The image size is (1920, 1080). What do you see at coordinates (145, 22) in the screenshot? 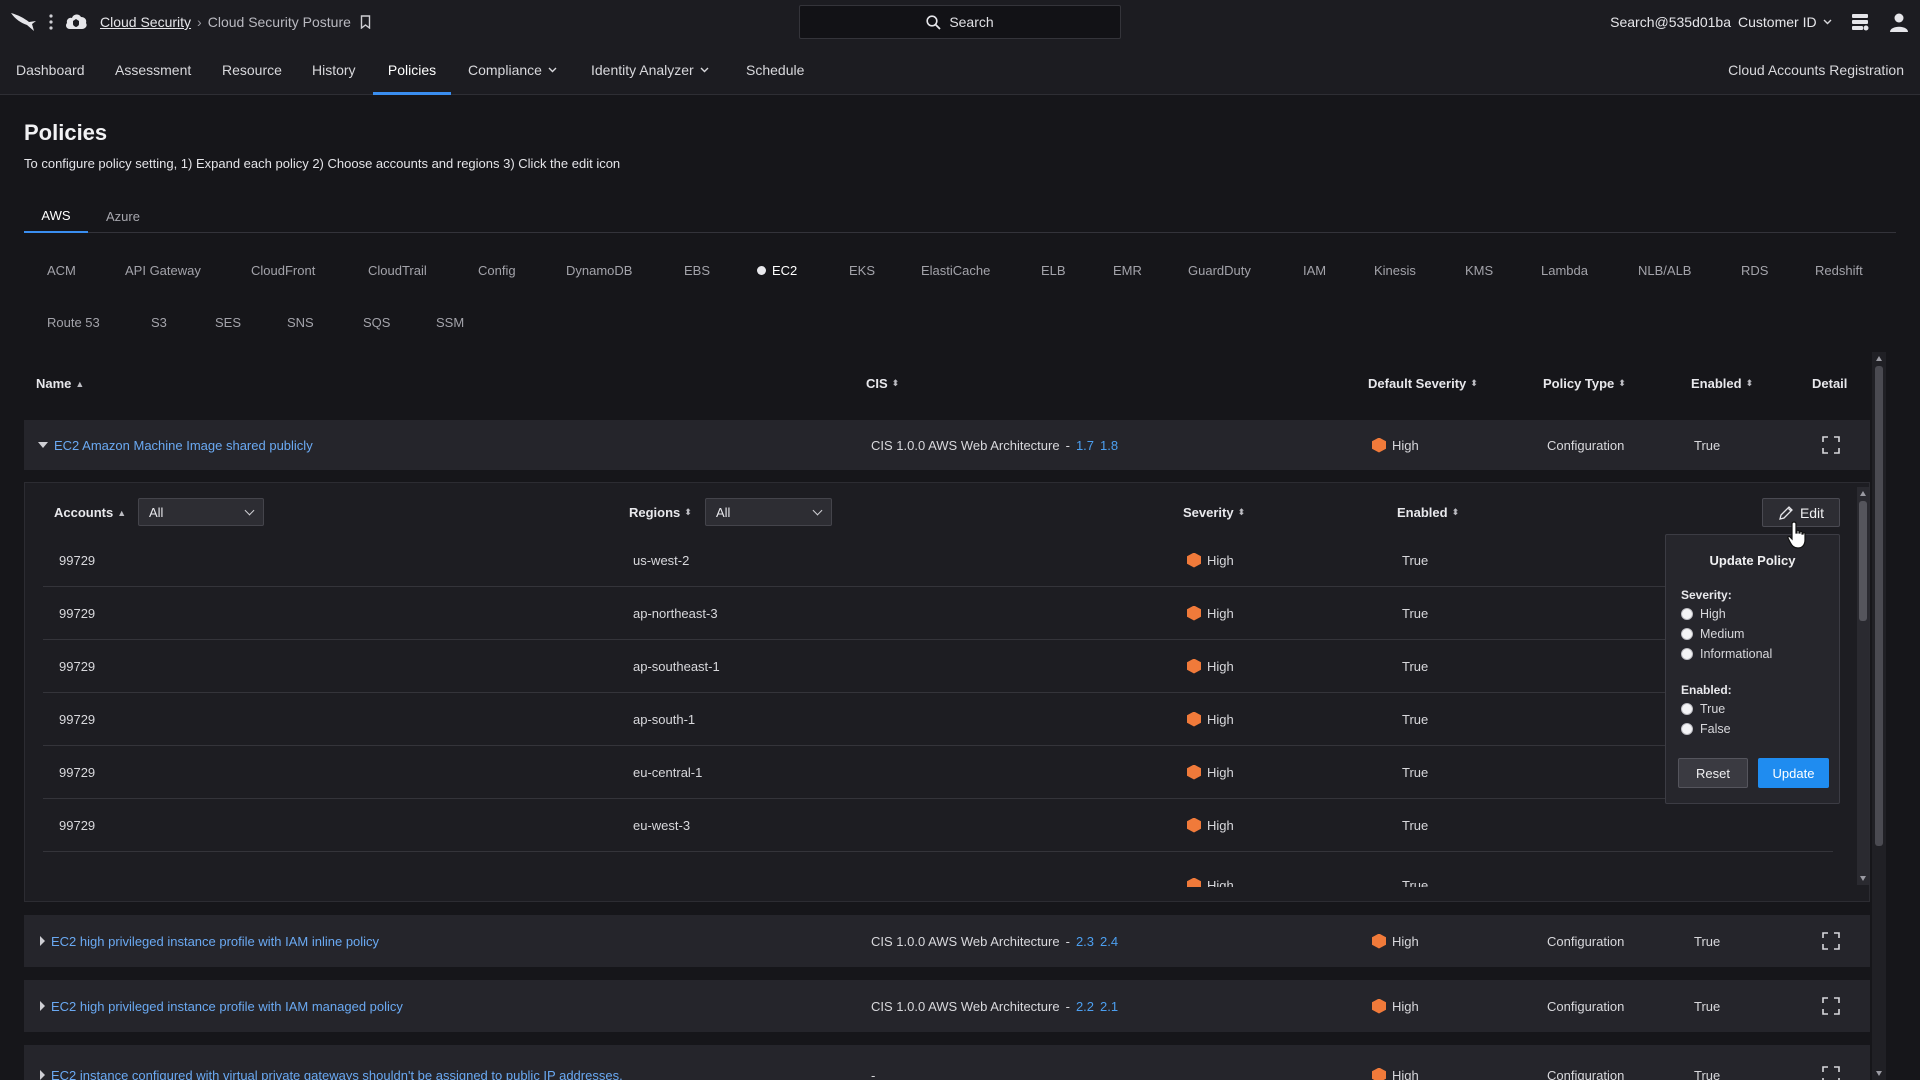
I see `breadcrumb-cloud-security: Cloud Security` at bounding box center [145, 22].